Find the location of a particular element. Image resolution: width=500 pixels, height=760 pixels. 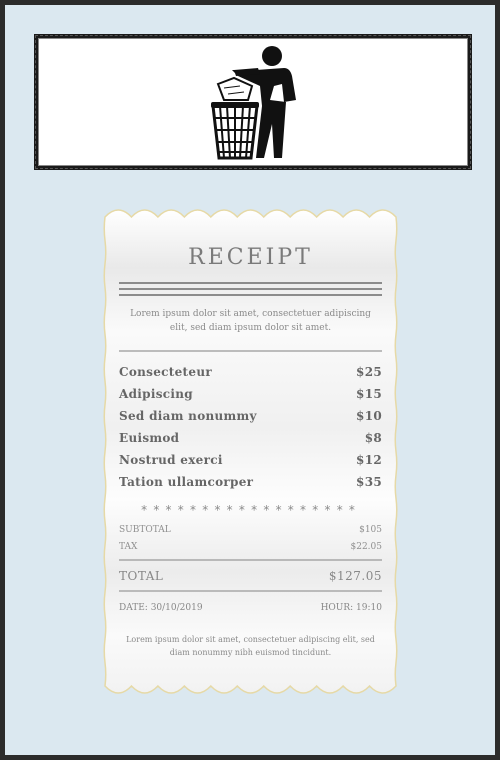

item-name: Consecteteur is located at coordinates (165, 372).